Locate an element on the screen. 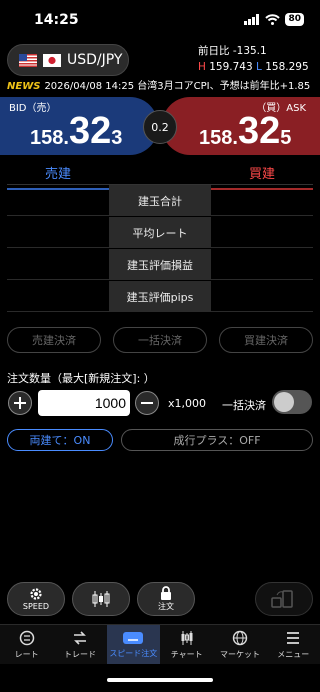  high-label: H is located at coordinates (202, 67).